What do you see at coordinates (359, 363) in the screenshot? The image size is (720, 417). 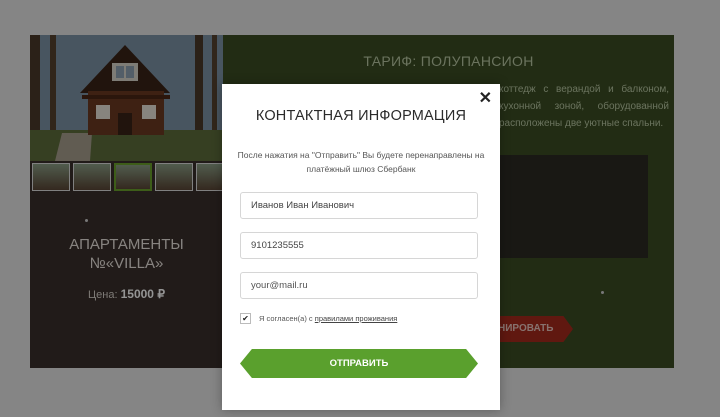 I see `submit-button: ОТПРАВИТЬ` at bounding box center [359, 363].